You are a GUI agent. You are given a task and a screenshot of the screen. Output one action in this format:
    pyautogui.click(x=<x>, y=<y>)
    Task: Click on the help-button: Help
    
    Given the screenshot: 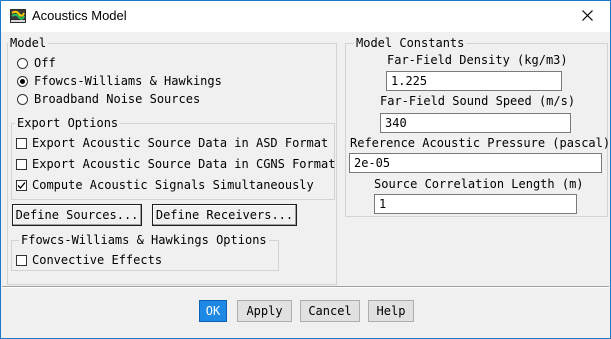 What is the action you would take?
    pyautogui.click(x=391, y=311)
    